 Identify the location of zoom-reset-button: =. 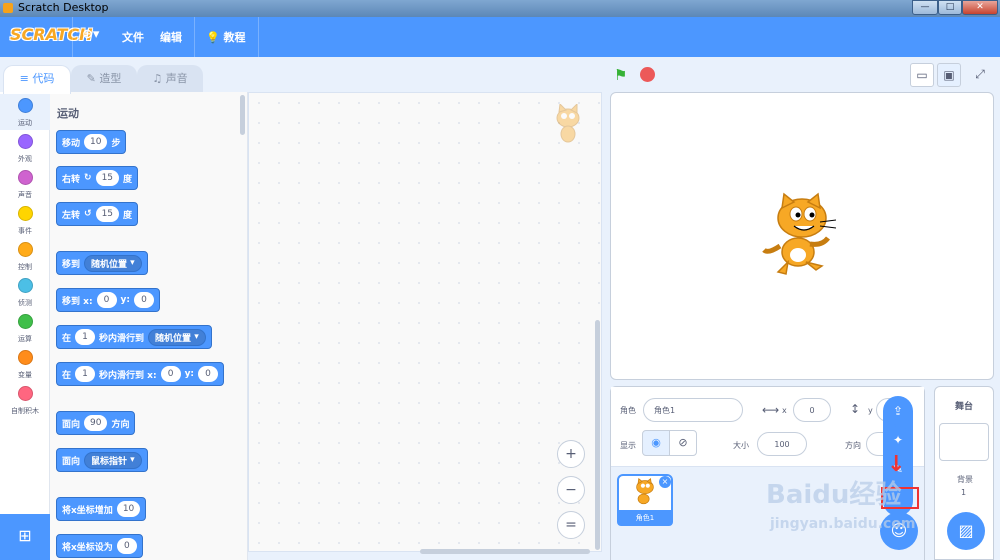
(571, 525).